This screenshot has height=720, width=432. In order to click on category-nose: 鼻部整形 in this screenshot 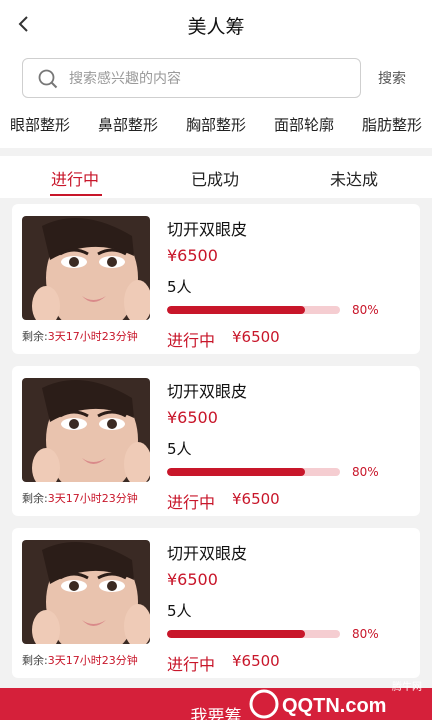, I will do `click(128, 124)`.